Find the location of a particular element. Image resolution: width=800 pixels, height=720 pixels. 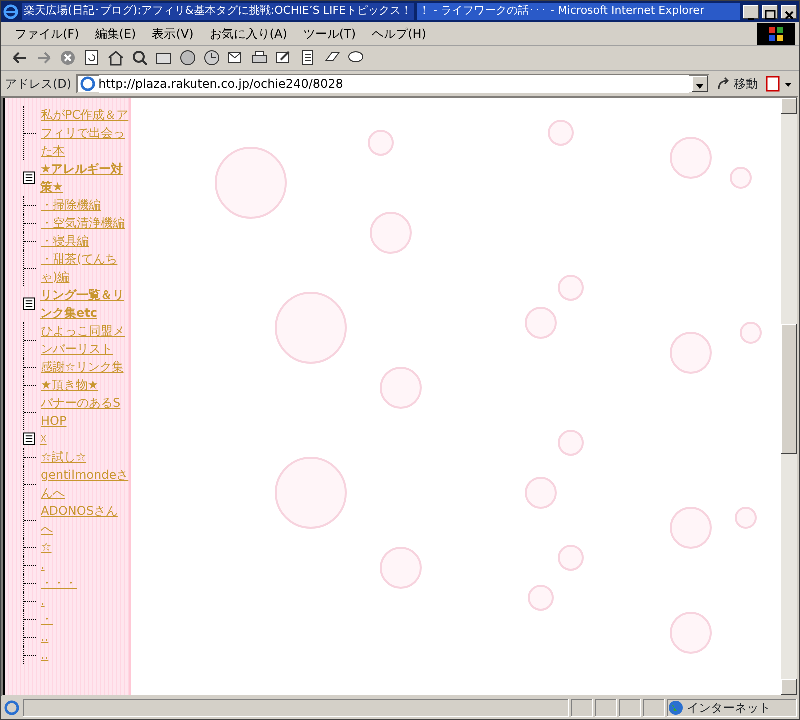

sidebar-link: ・ is located at coordinates (85, 619).